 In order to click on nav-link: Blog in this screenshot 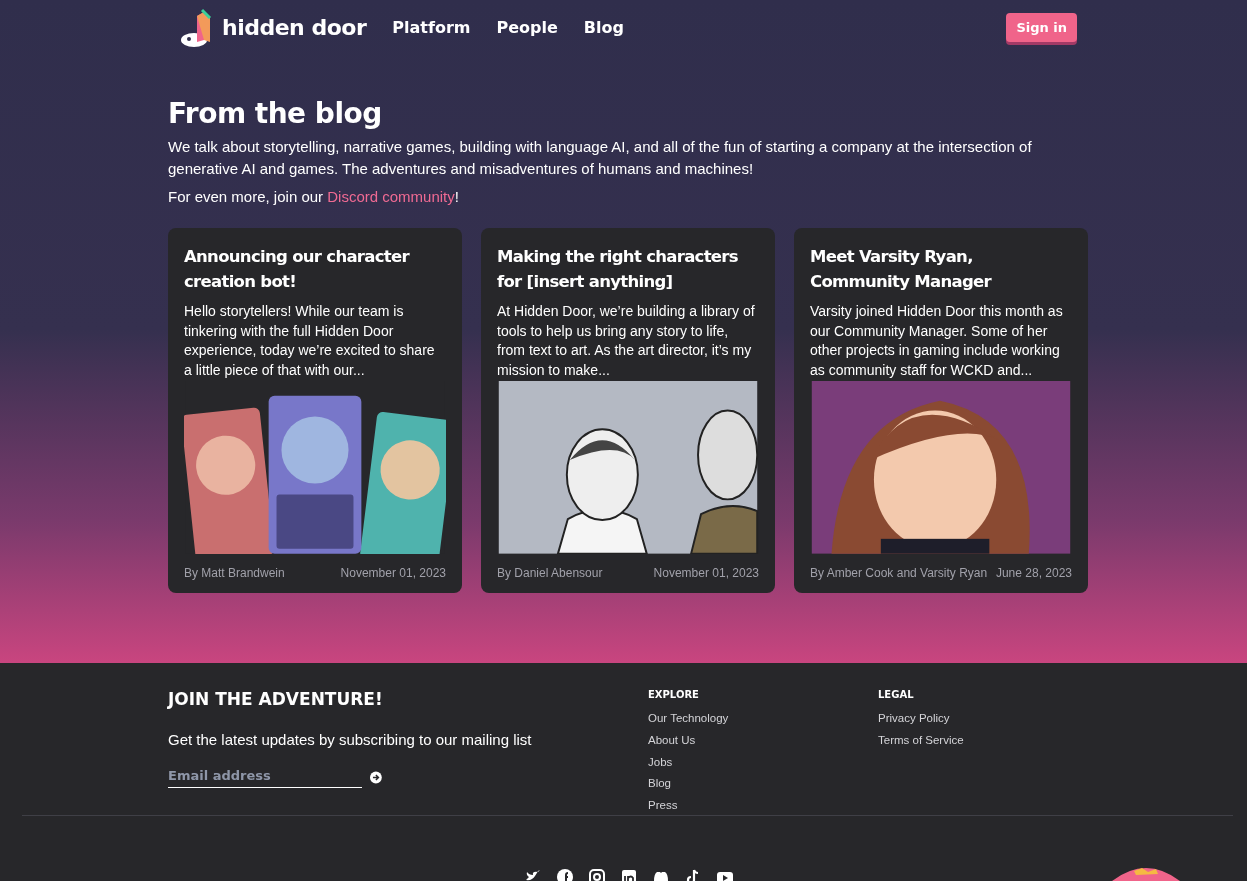, I will do `click(603, 27)`.